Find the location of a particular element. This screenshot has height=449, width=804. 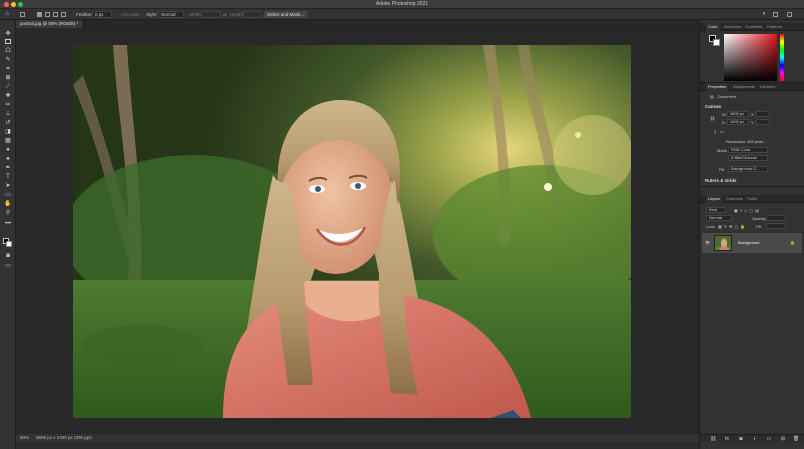

eraser-tool-icon: ◨ is located at coordinates (8, 132).